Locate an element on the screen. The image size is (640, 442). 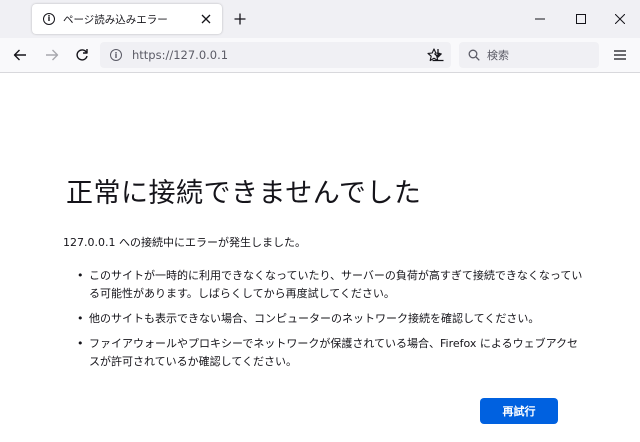
navigation-toolbar: i https://127.0.0.1 検索 is located at coordinates (320, 55).